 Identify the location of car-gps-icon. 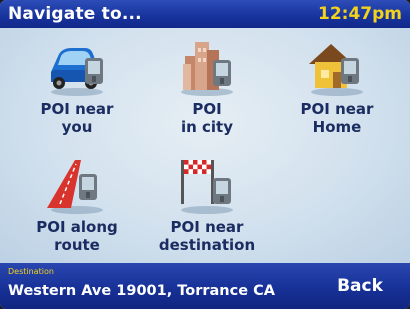
(77, 72).